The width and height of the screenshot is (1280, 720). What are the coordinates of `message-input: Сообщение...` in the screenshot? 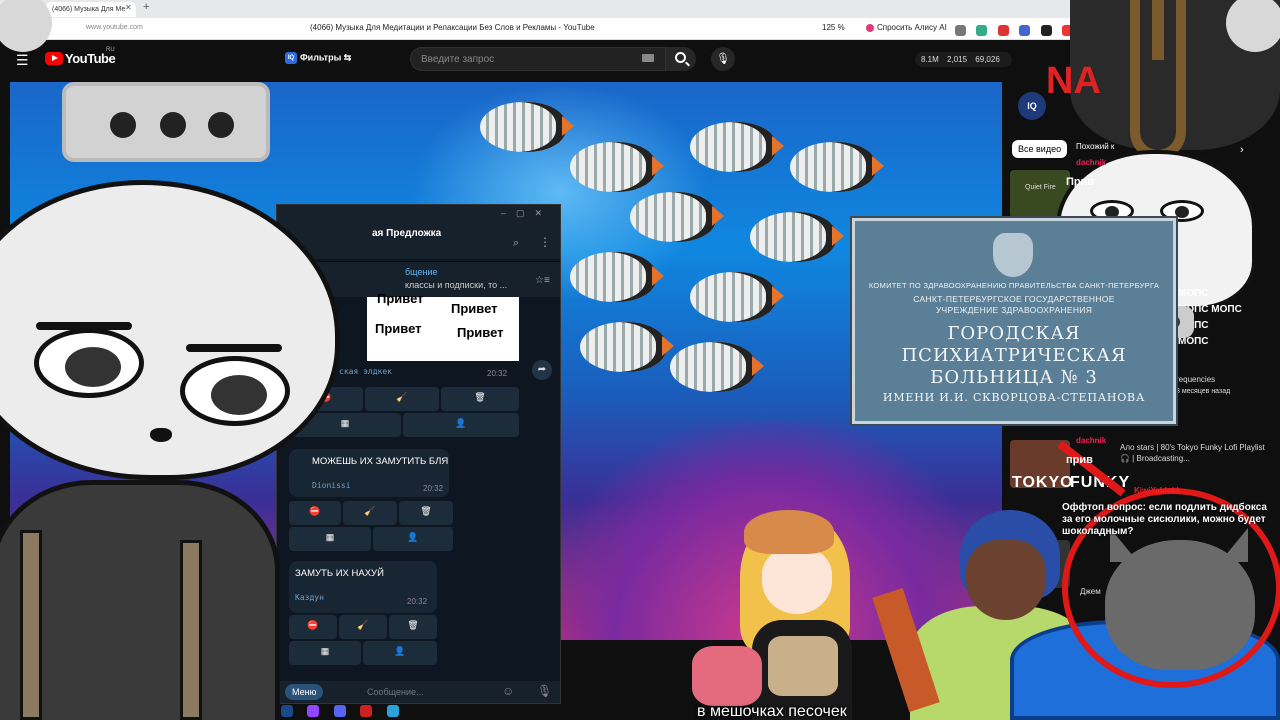 It's located at (395, 692).